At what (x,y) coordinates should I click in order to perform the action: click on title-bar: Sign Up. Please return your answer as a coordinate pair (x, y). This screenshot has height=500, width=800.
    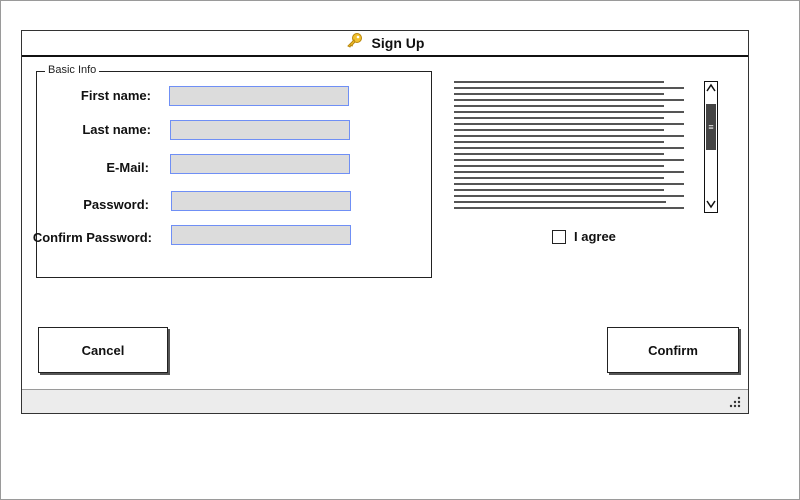
    Looking at the image, I should click on (385, 43).